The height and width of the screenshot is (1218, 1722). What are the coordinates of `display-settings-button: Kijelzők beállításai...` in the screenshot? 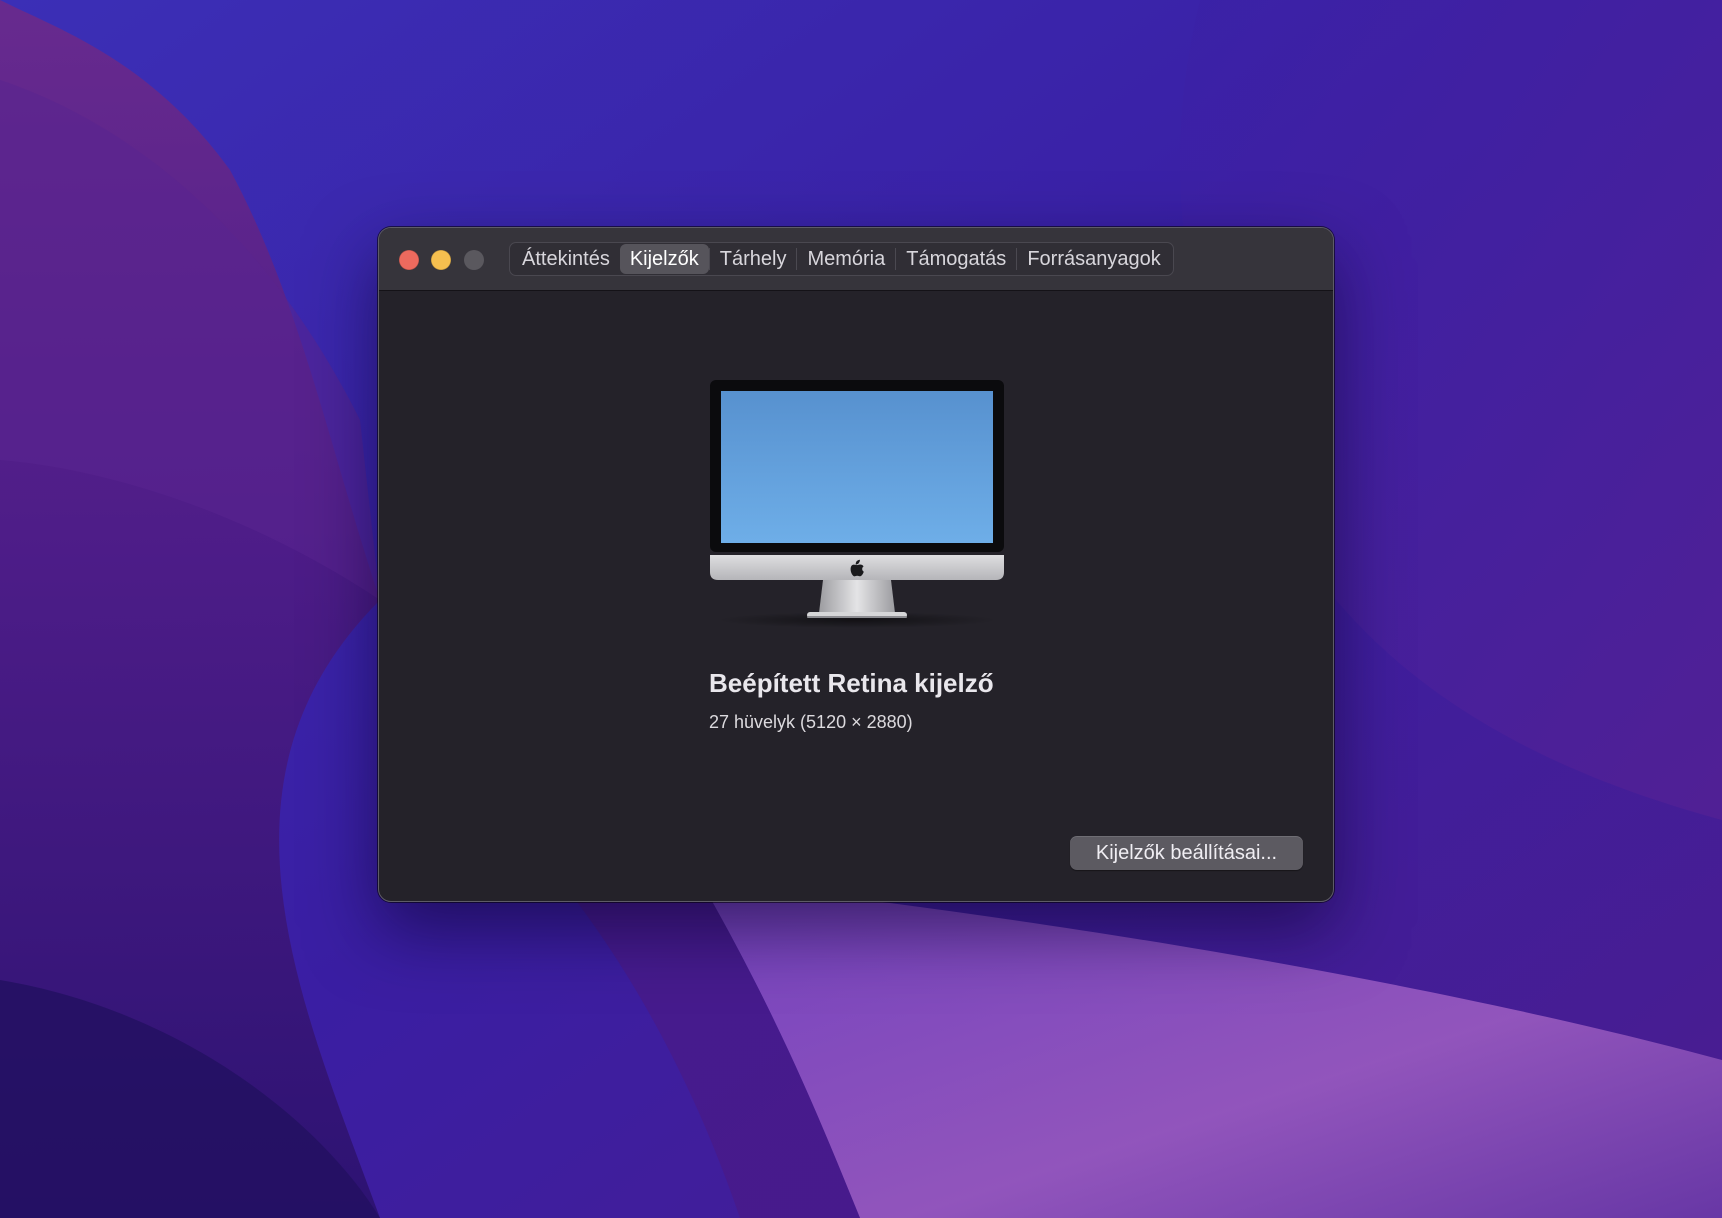 It's located at (1186, 853).